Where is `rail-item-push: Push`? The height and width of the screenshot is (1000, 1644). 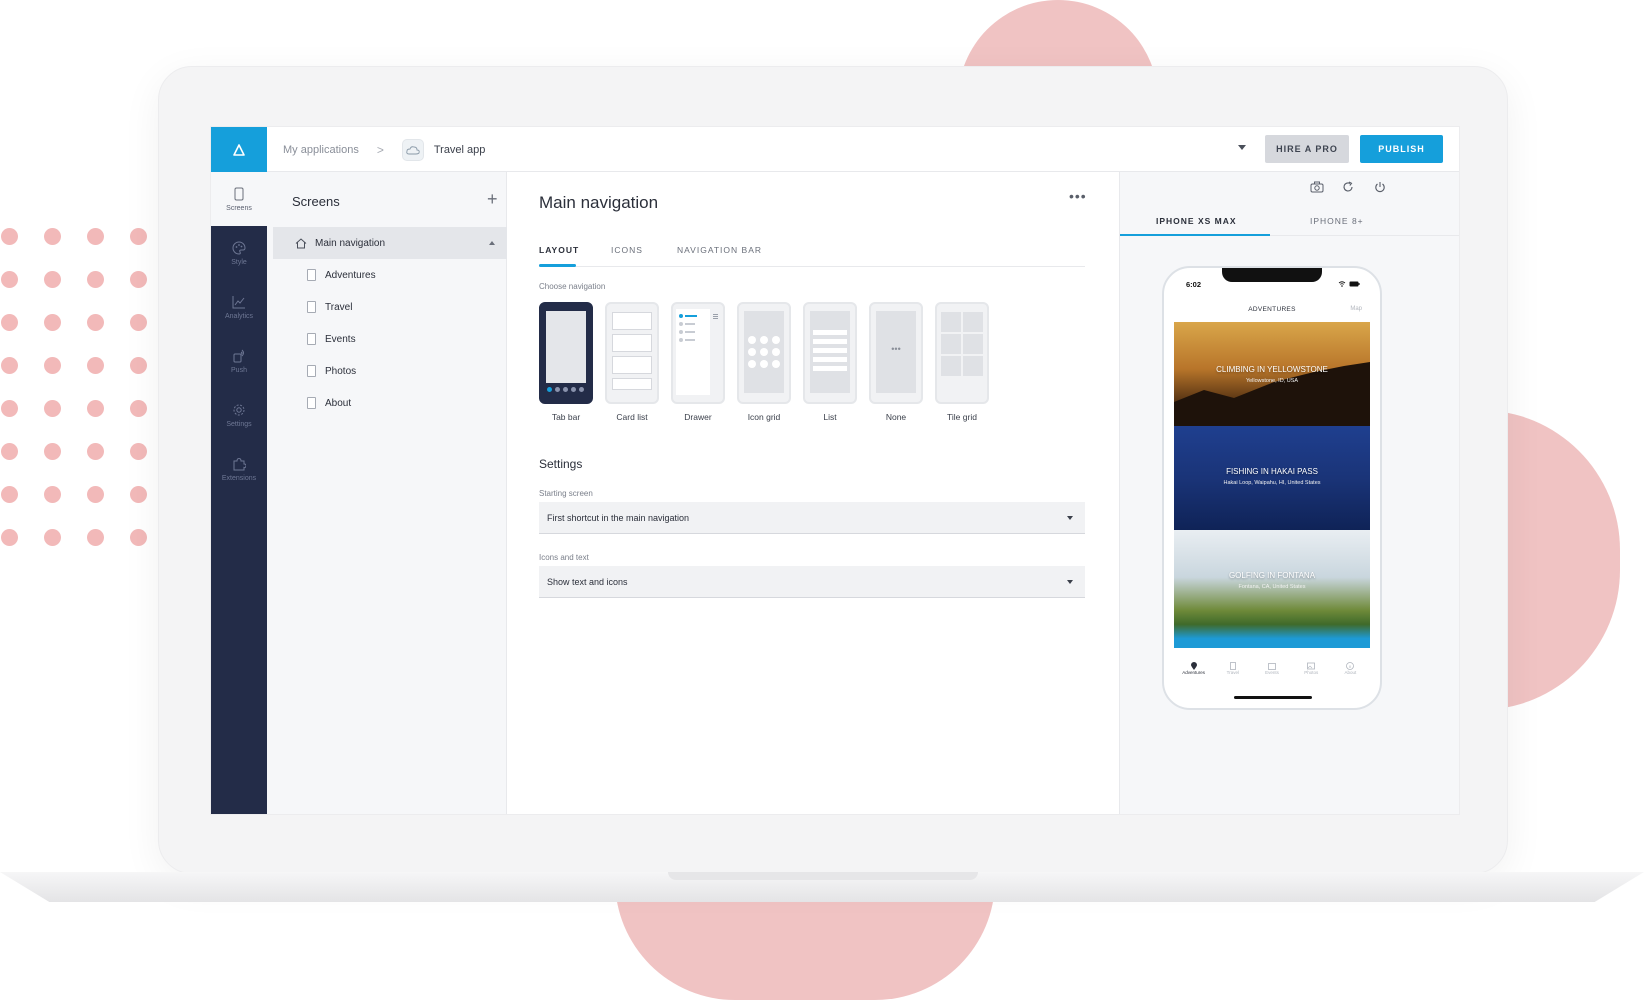
rail-item-push: Push is located at coordinates (239, 361).